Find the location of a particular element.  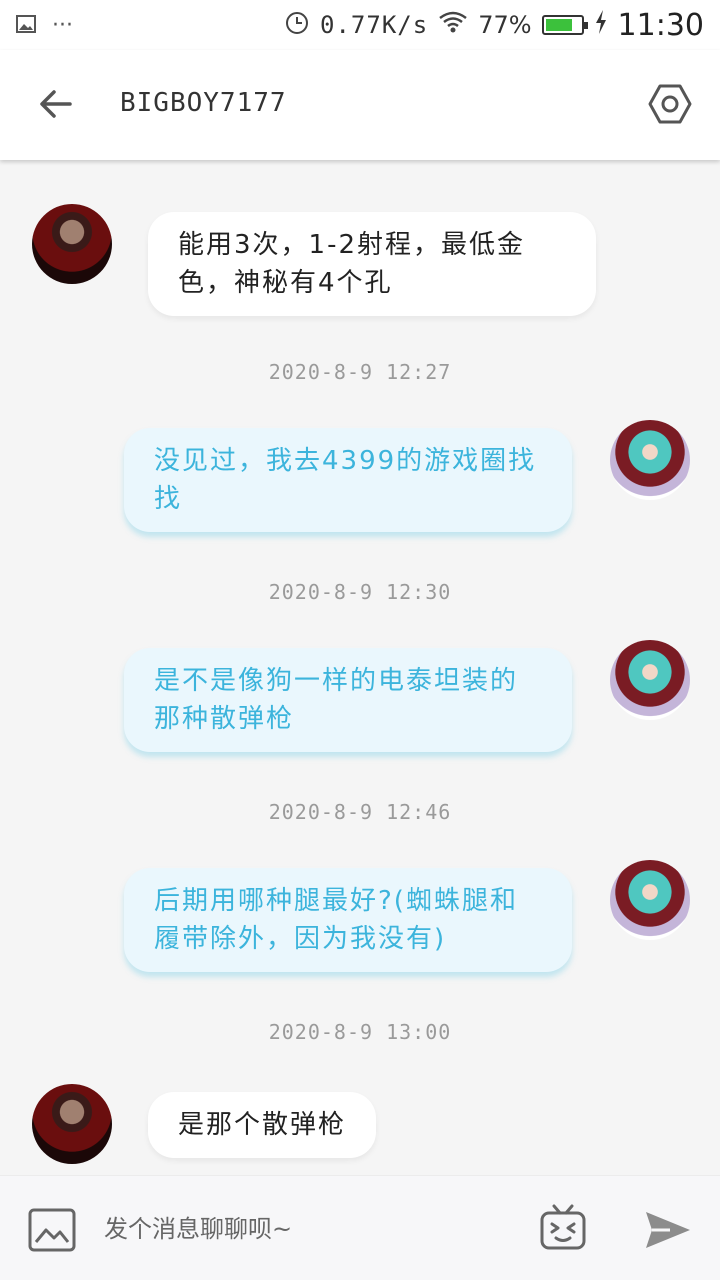

chat-header: BIGBOY7177 is located at coordinates (360, 105).